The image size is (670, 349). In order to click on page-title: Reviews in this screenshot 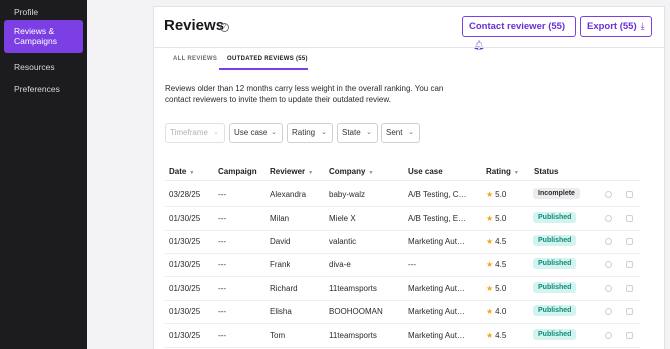, I will do `click(194, 25)`.